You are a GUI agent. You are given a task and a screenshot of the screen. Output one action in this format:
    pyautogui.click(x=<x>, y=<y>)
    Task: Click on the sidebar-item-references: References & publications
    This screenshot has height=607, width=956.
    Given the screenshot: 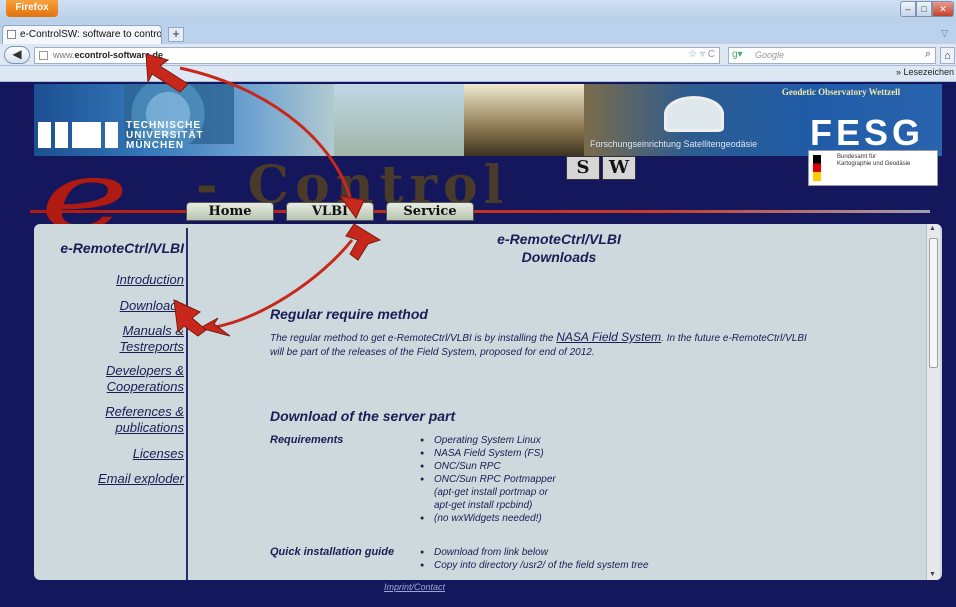 What is the action you would take?
    pyautogui.click(x=144, y=420)
    